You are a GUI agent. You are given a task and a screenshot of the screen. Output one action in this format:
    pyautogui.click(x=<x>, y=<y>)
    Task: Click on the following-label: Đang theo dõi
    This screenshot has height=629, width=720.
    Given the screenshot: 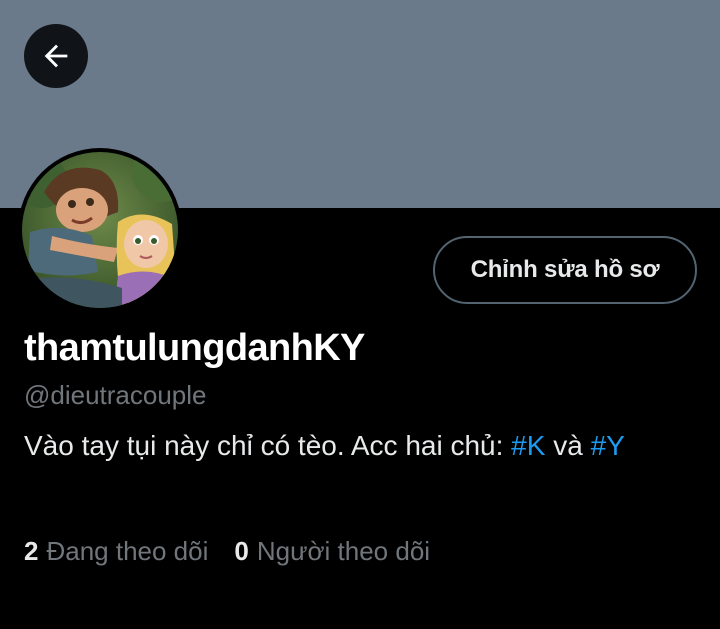 What is the action you would take?
    pyautogui.click(x=127, y=551)
    